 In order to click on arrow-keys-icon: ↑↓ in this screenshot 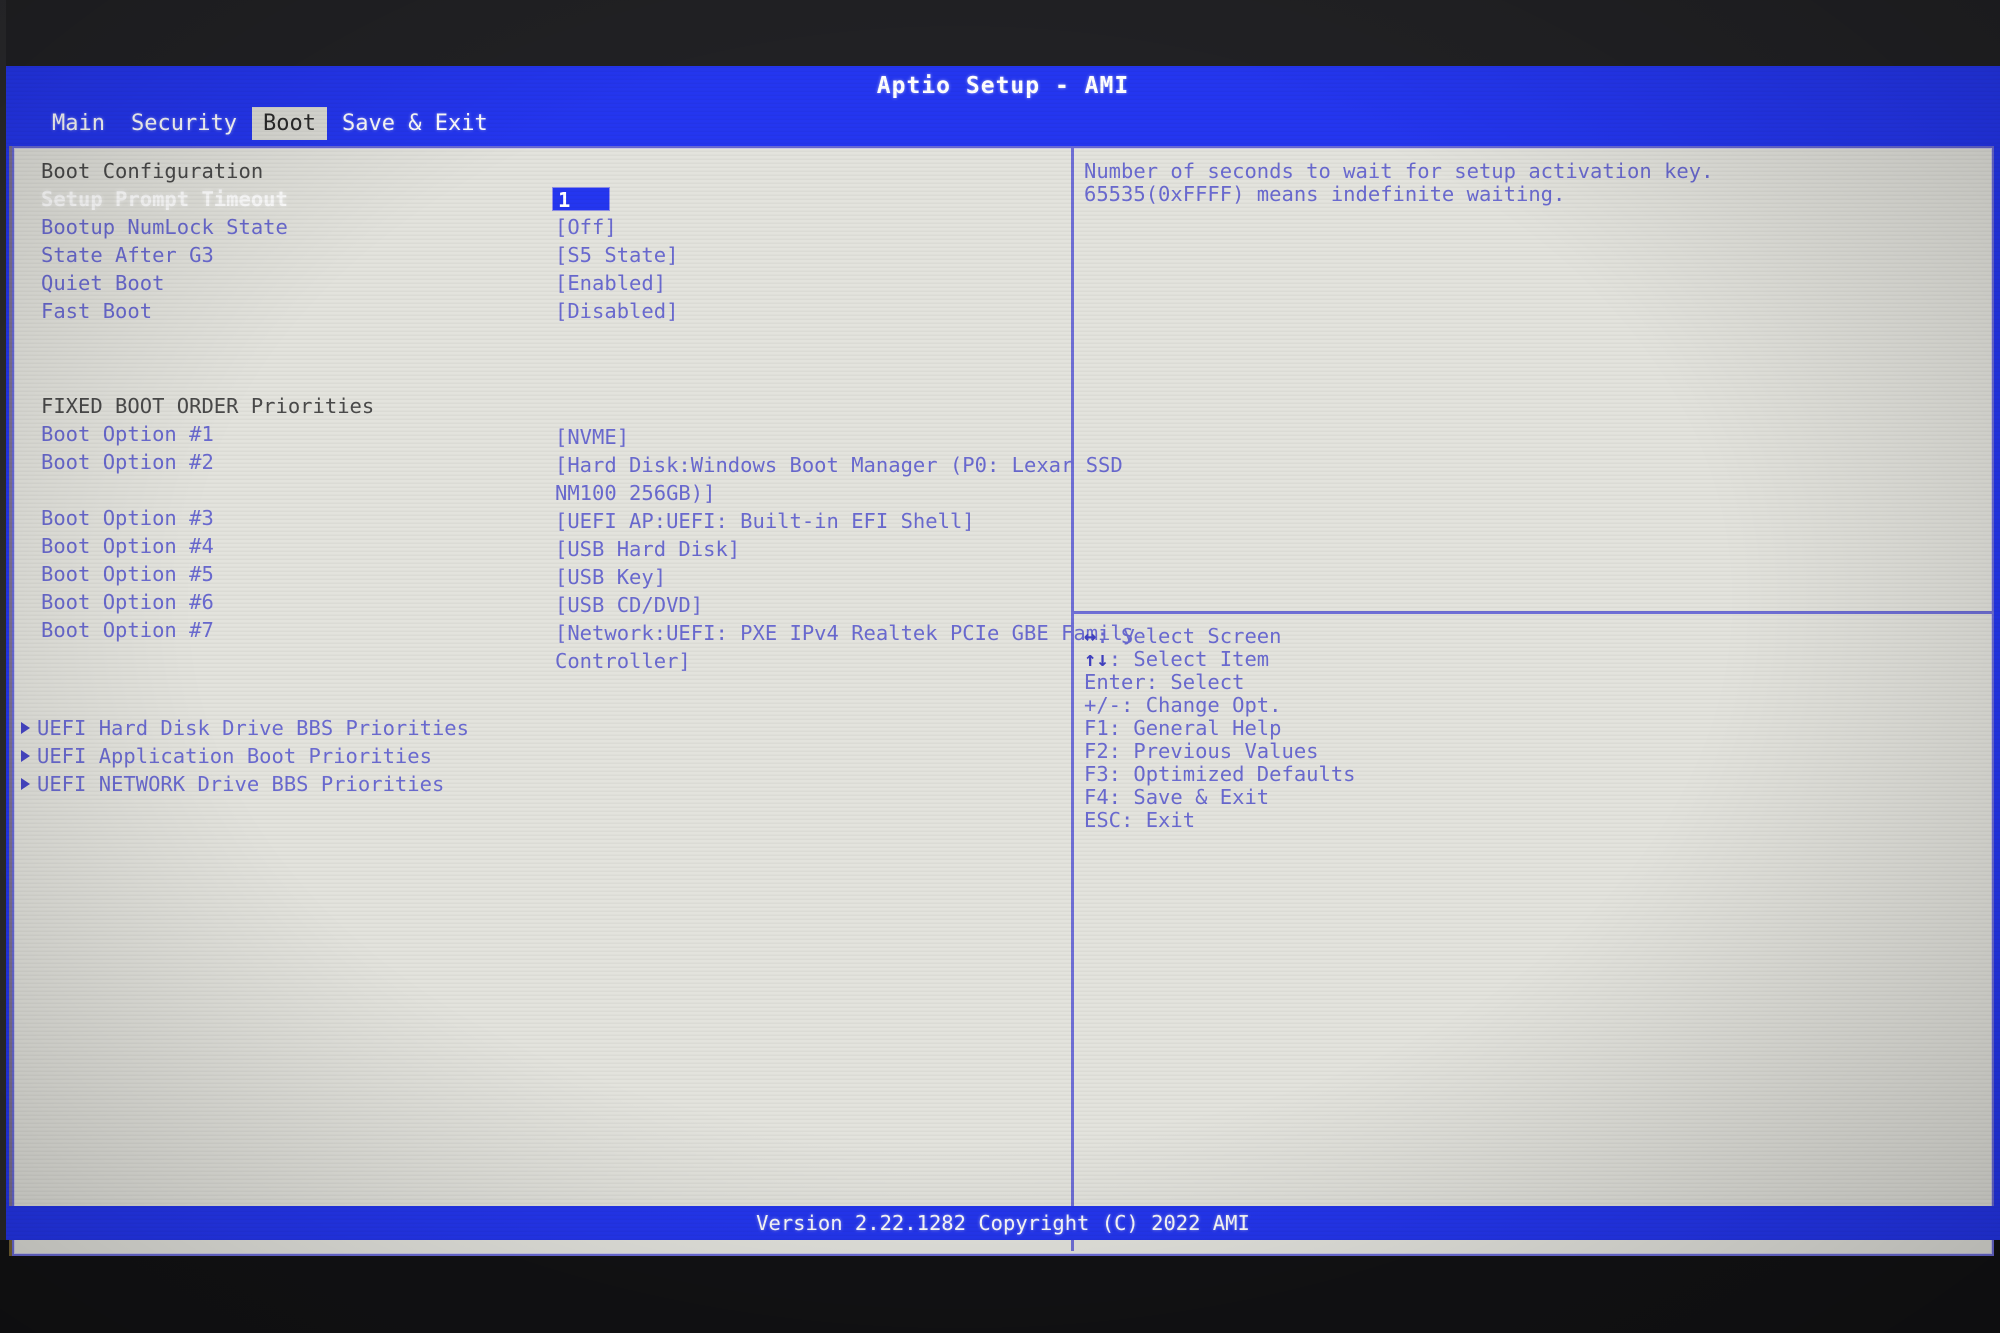, I will do `click(1096, 659)`.